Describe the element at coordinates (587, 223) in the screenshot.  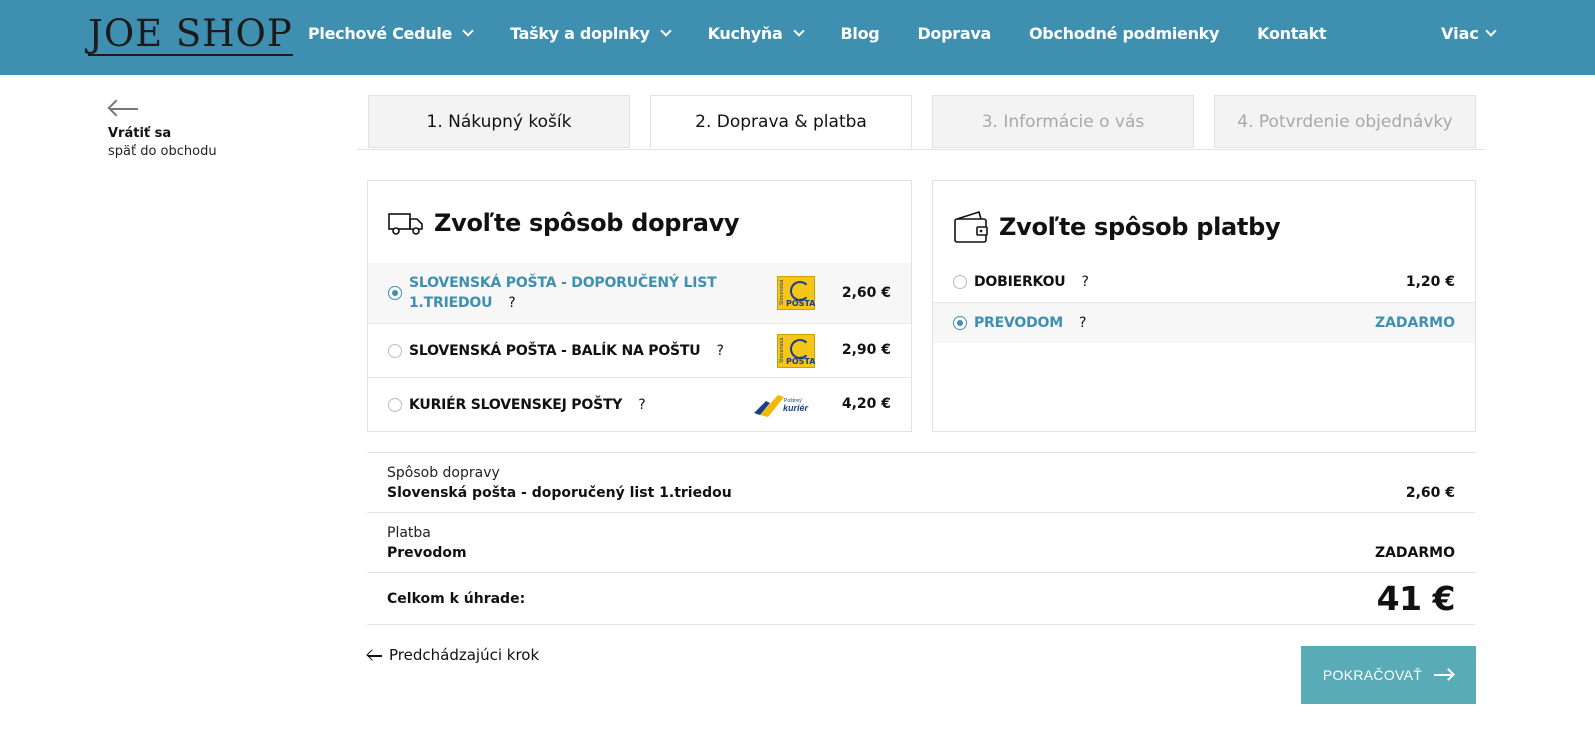
I see `shipping-title: Zvoľte spôsob dopravy` at that location.